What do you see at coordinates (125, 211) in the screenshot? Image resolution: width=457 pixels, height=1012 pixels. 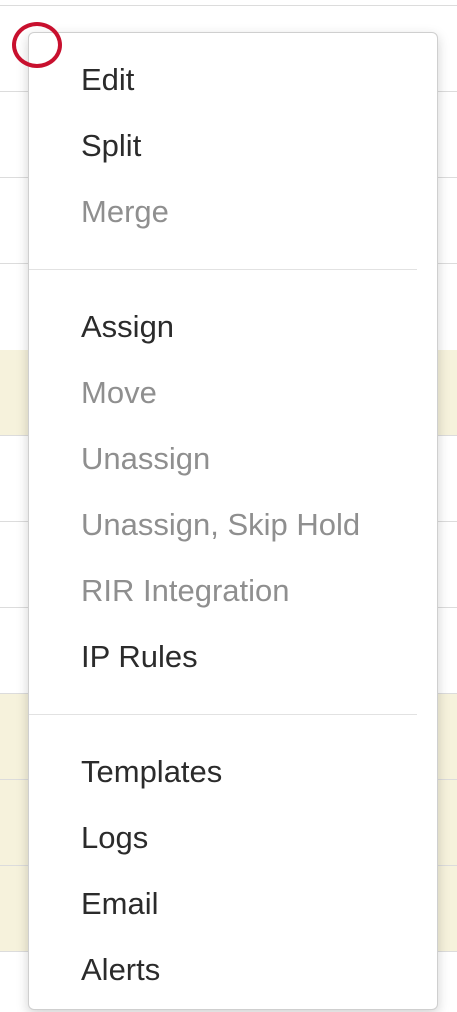 I see `menu-item-merge: Merge` at bounding box center [125, 211].